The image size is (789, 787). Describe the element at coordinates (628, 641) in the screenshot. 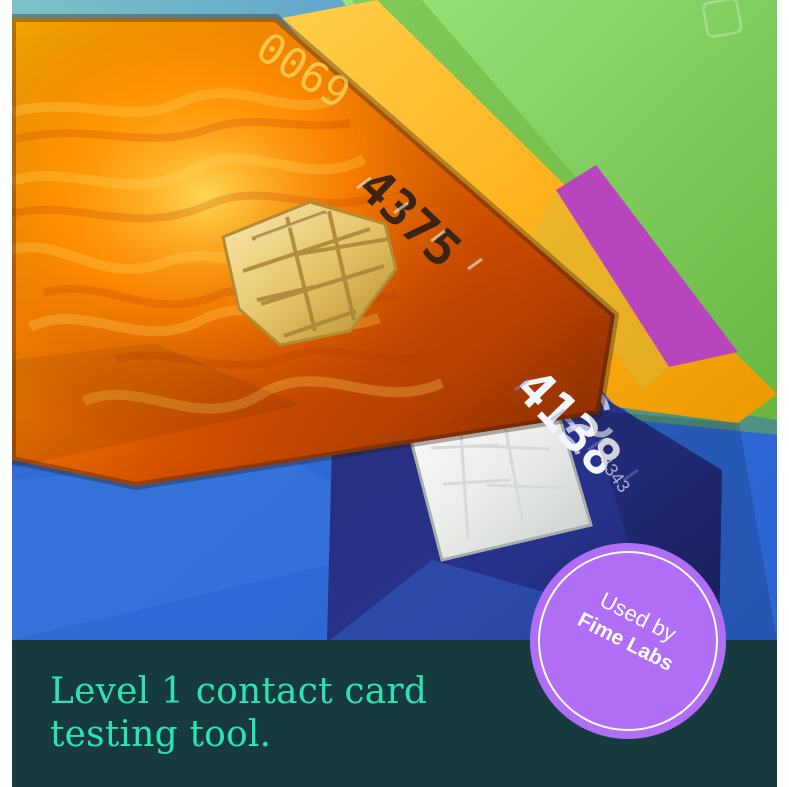

I see `used-by-badge: Used by Fime Labs` at that location.